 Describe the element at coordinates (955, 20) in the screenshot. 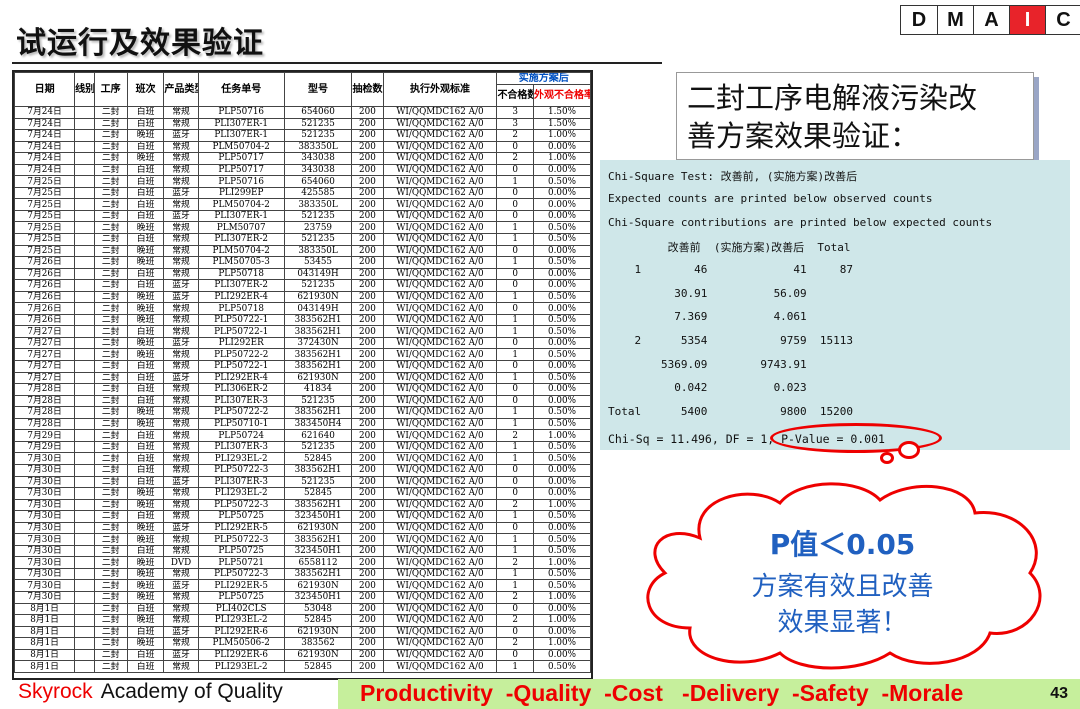

I see `dmaic-m: M` at that location.